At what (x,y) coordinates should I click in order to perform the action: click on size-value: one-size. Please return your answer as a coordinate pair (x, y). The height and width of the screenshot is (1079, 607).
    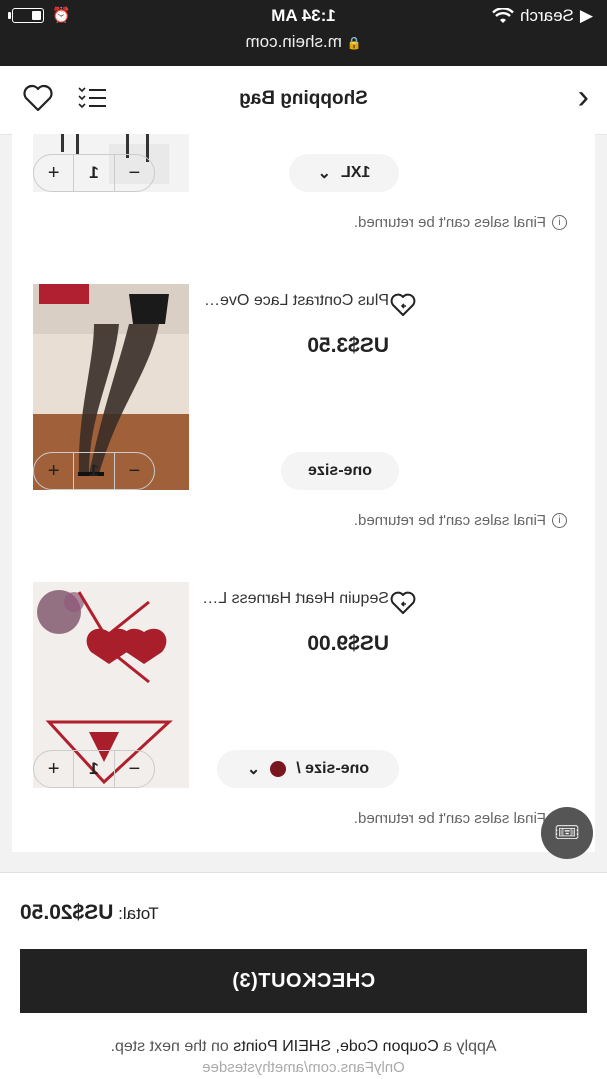
    Looking at the image, I should click on (340, 470).